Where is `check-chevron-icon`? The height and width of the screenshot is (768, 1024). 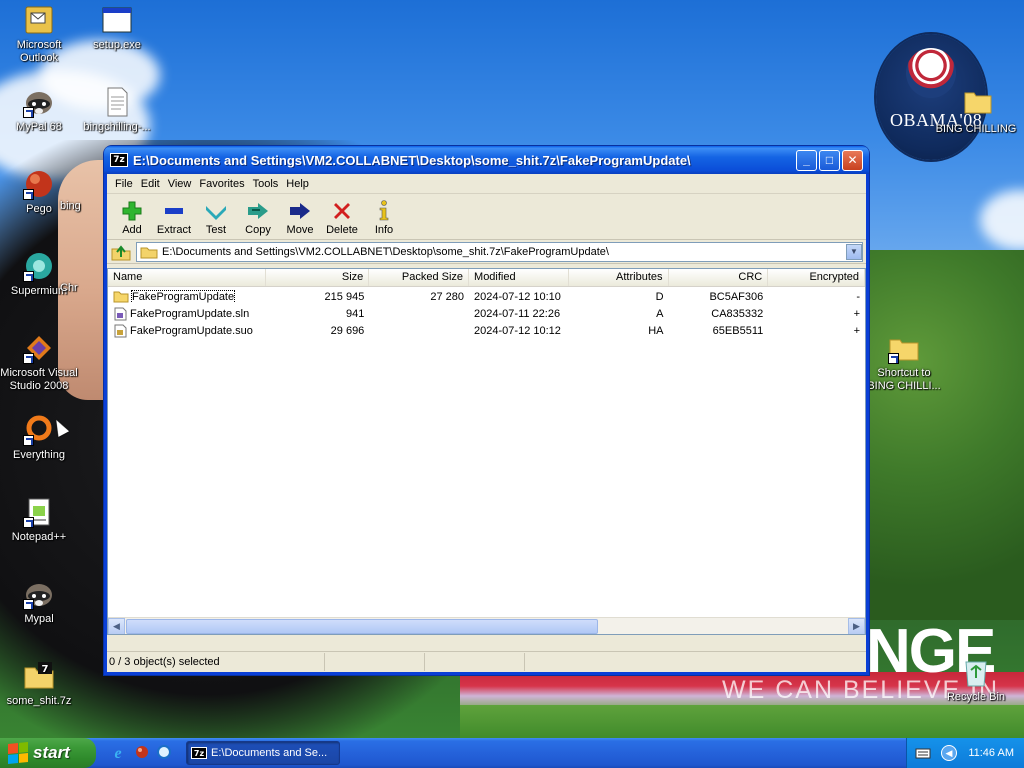 check-chevron-icon is located at coordinates (216, 211).